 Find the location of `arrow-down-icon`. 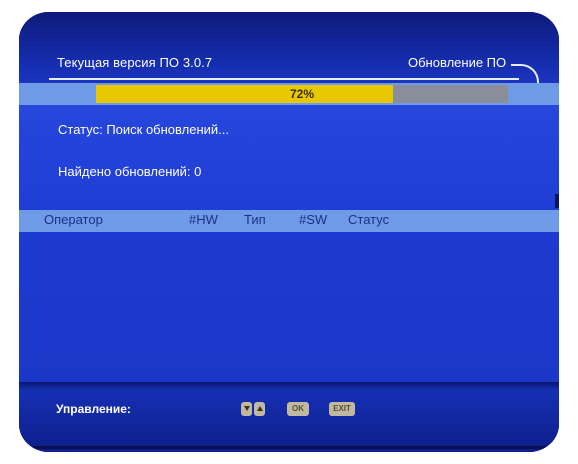

arrow-down-icon is located at coordinates (246, 408).